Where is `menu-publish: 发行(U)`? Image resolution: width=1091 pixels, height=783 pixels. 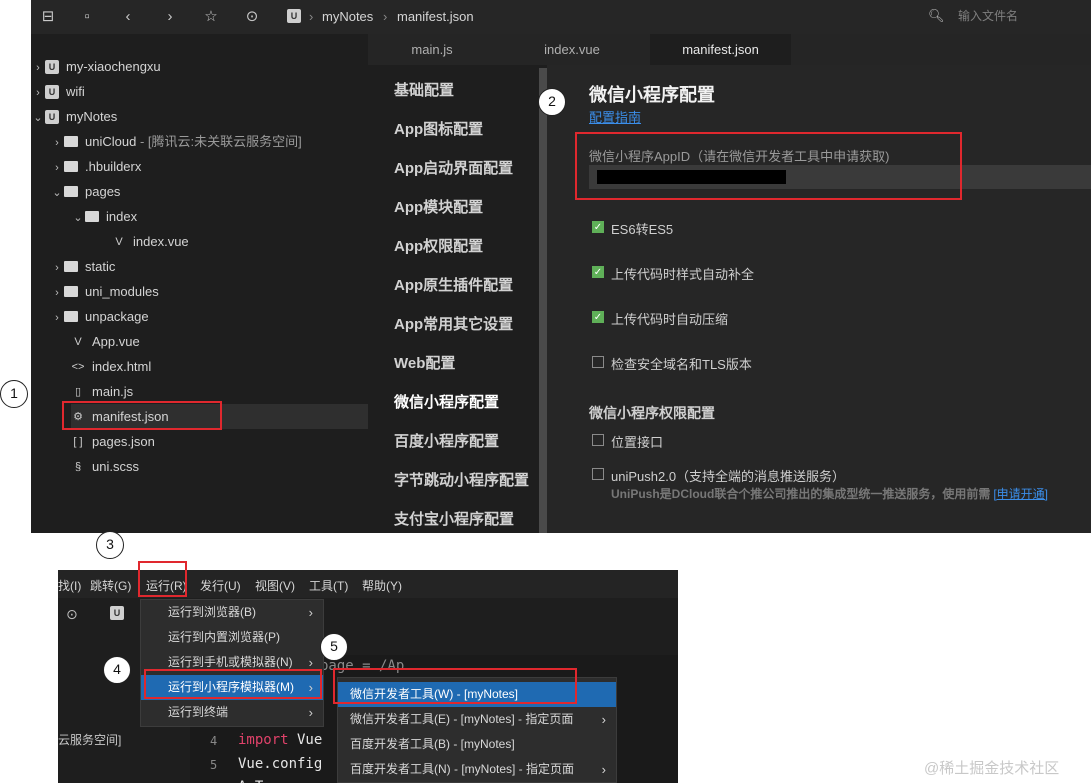 menu-publish: 发行(U) is located at coordinates (220, 585).